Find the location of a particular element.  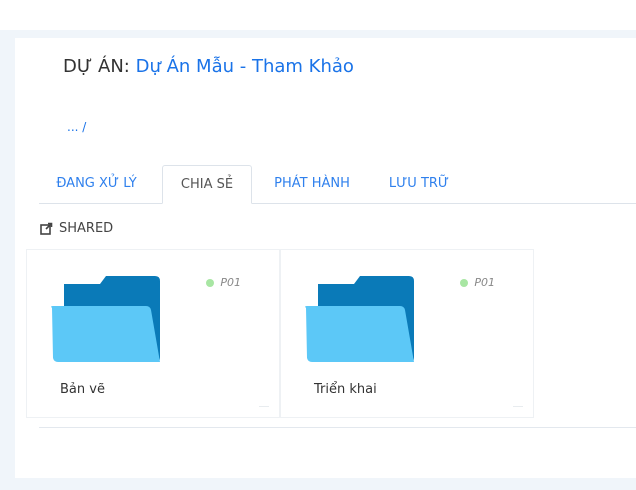

share-icon is located at coordinates (46, 228).